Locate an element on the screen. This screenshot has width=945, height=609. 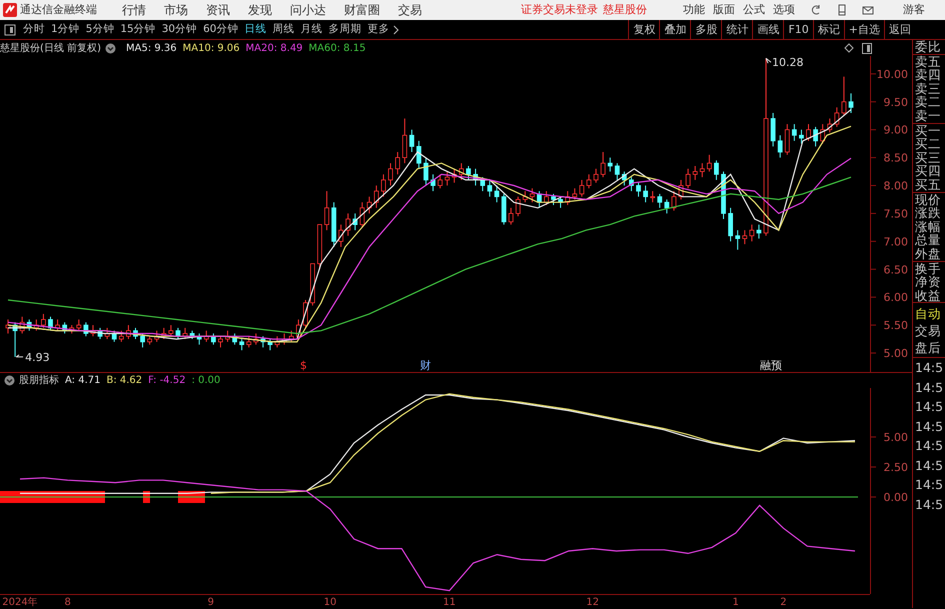
app-logo-icon is located at coordinates (10, 10).